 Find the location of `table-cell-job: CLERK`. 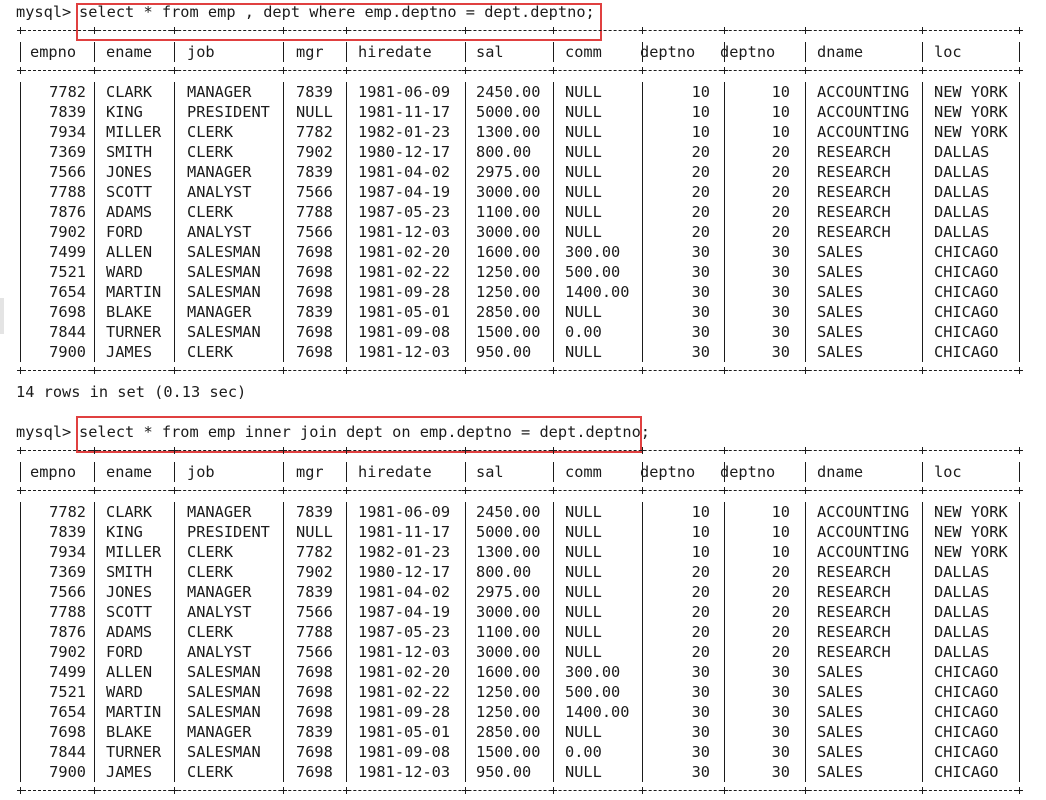

table-cell-job: CLERK is located at coordinates (210, 352).